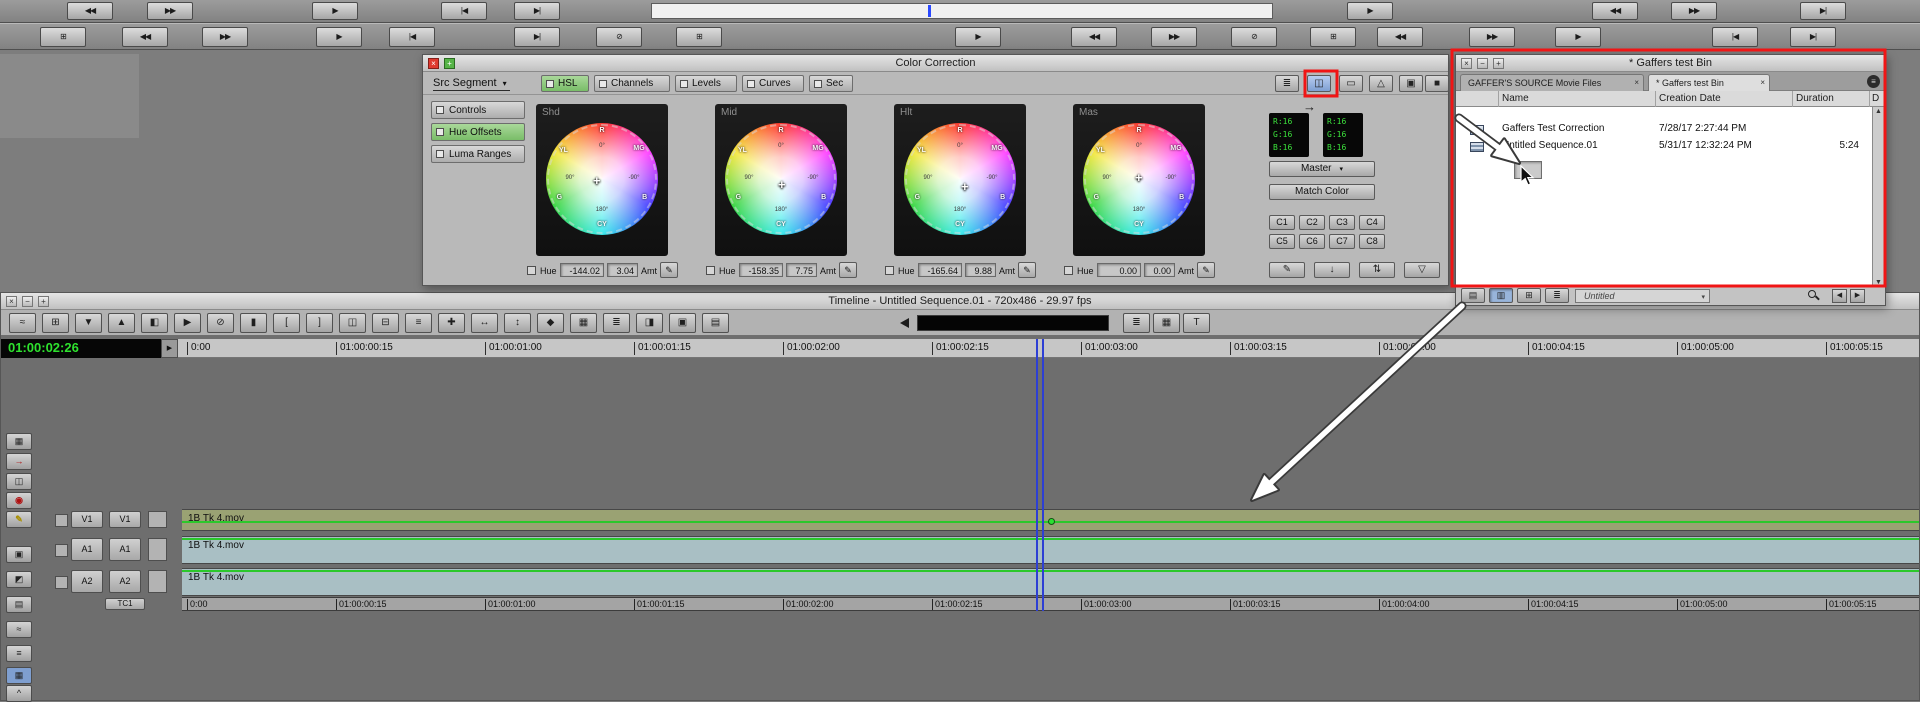 The width and height of the screenshot is (1920, 702). What do you see at coordinates (418, 323) in the screenshot?
I see `extract-icon: ≡` at bounding box center [418, 323].